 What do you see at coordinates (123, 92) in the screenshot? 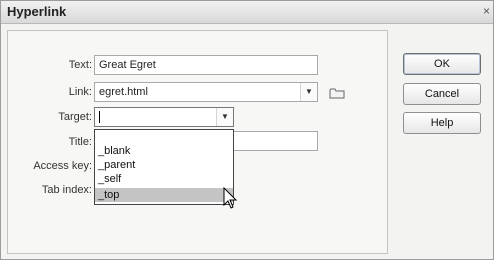
I see `link-value: egret.html` at bounding box center [123, 92].